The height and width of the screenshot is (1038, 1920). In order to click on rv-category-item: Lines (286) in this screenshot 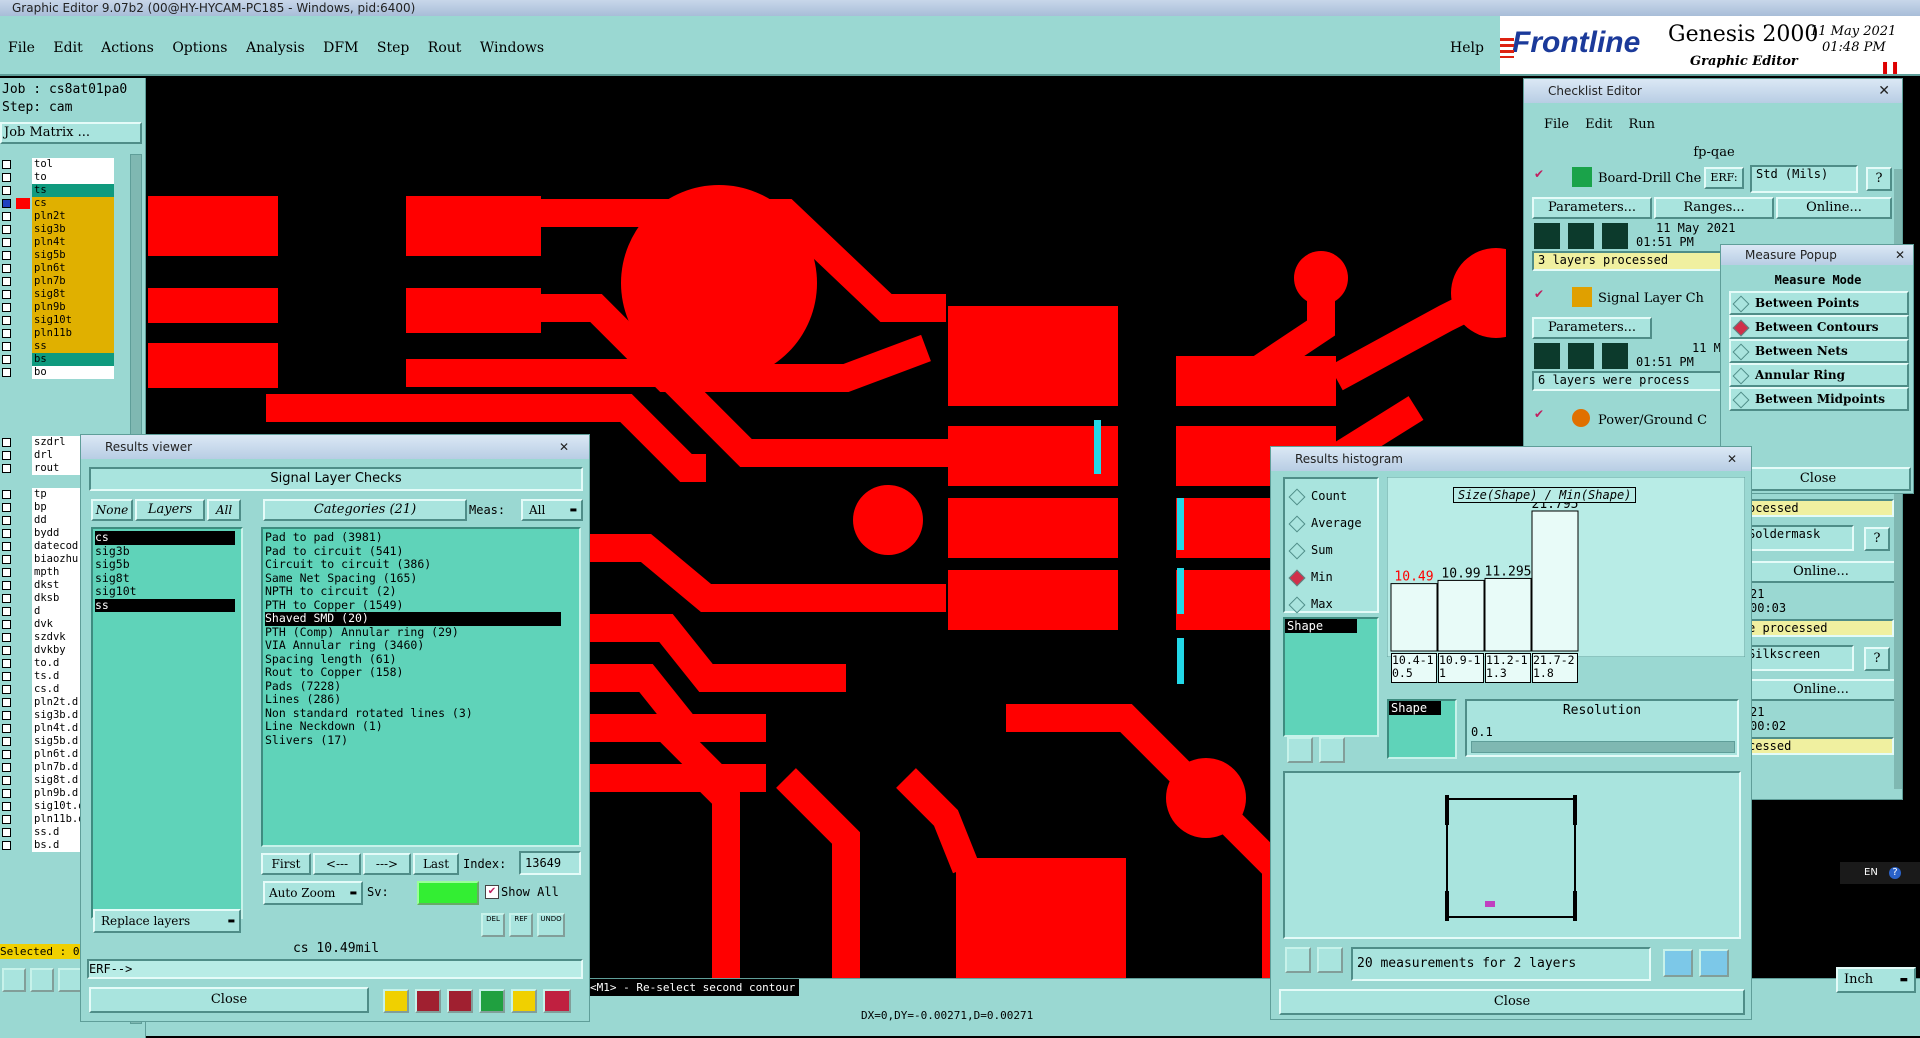, I will do `click(422, 699)`.